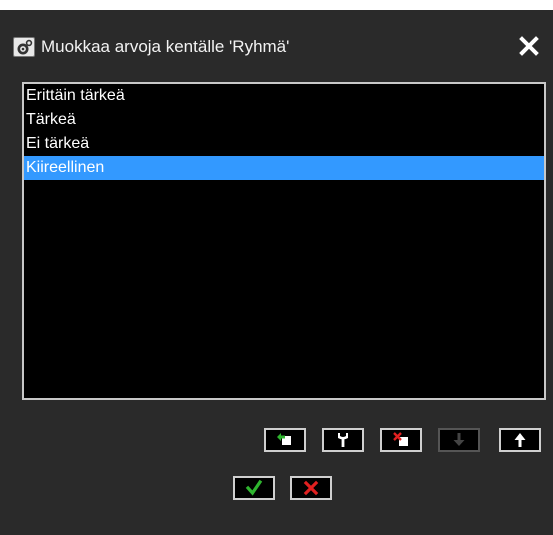 Image resolution: width=553 pixels, height=535 pixels. I want to click on add-value-button, so click(285, 440).